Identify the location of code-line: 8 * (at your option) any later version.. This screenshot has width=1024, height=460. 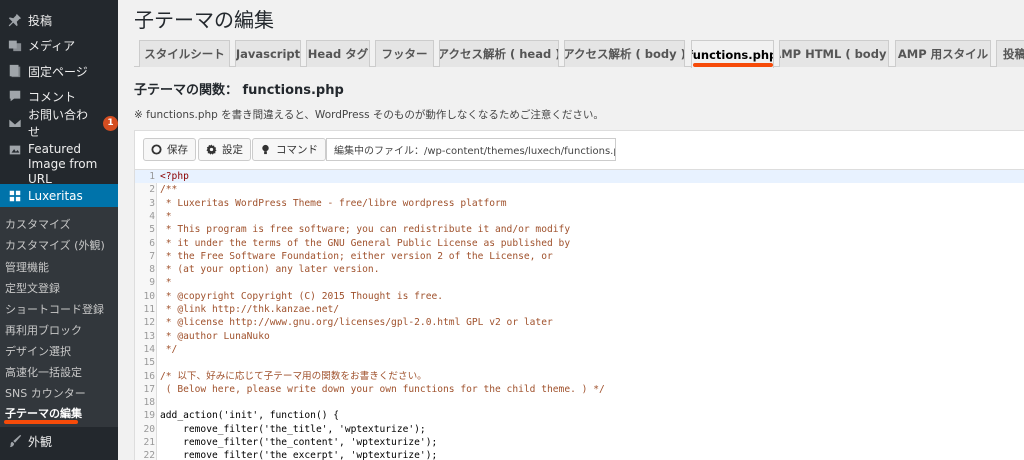
(579, 269).